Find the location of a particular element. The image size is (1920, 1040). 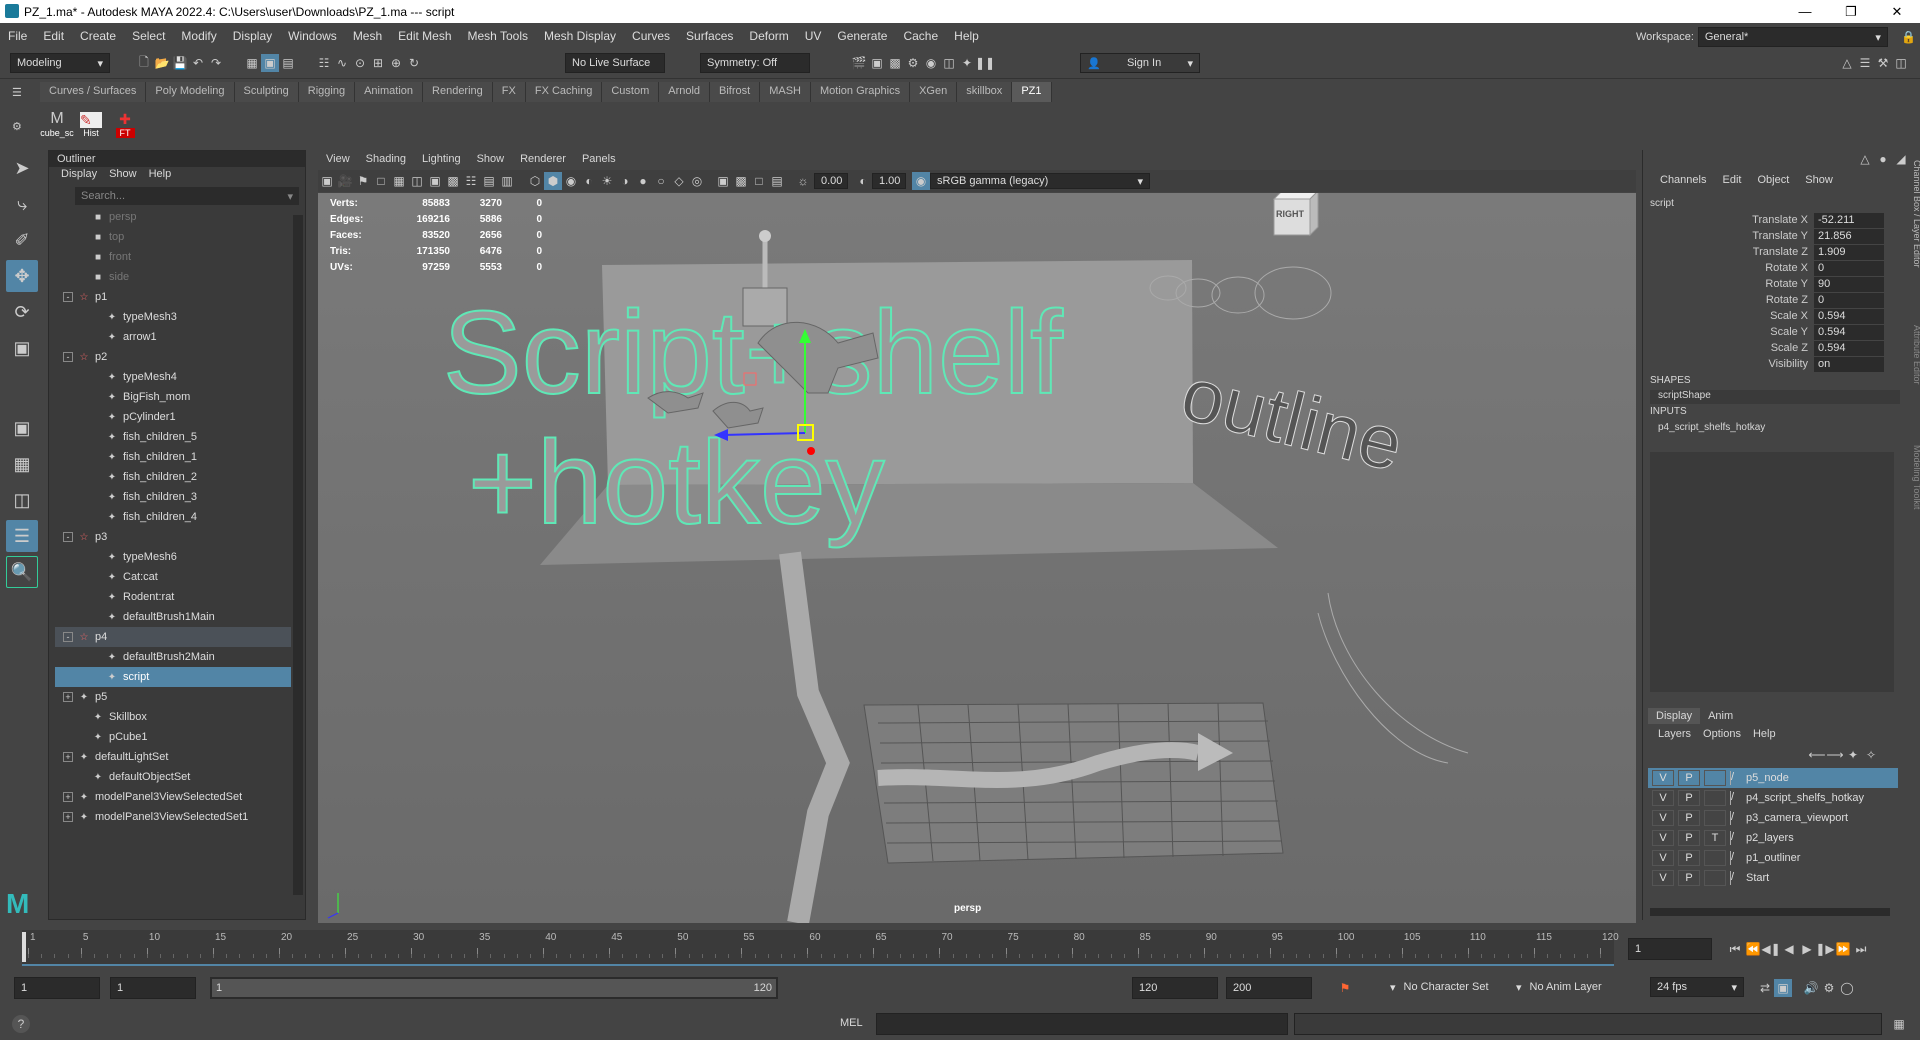

channel-box-menu-show: Show is located at coordinates (1819, 180).